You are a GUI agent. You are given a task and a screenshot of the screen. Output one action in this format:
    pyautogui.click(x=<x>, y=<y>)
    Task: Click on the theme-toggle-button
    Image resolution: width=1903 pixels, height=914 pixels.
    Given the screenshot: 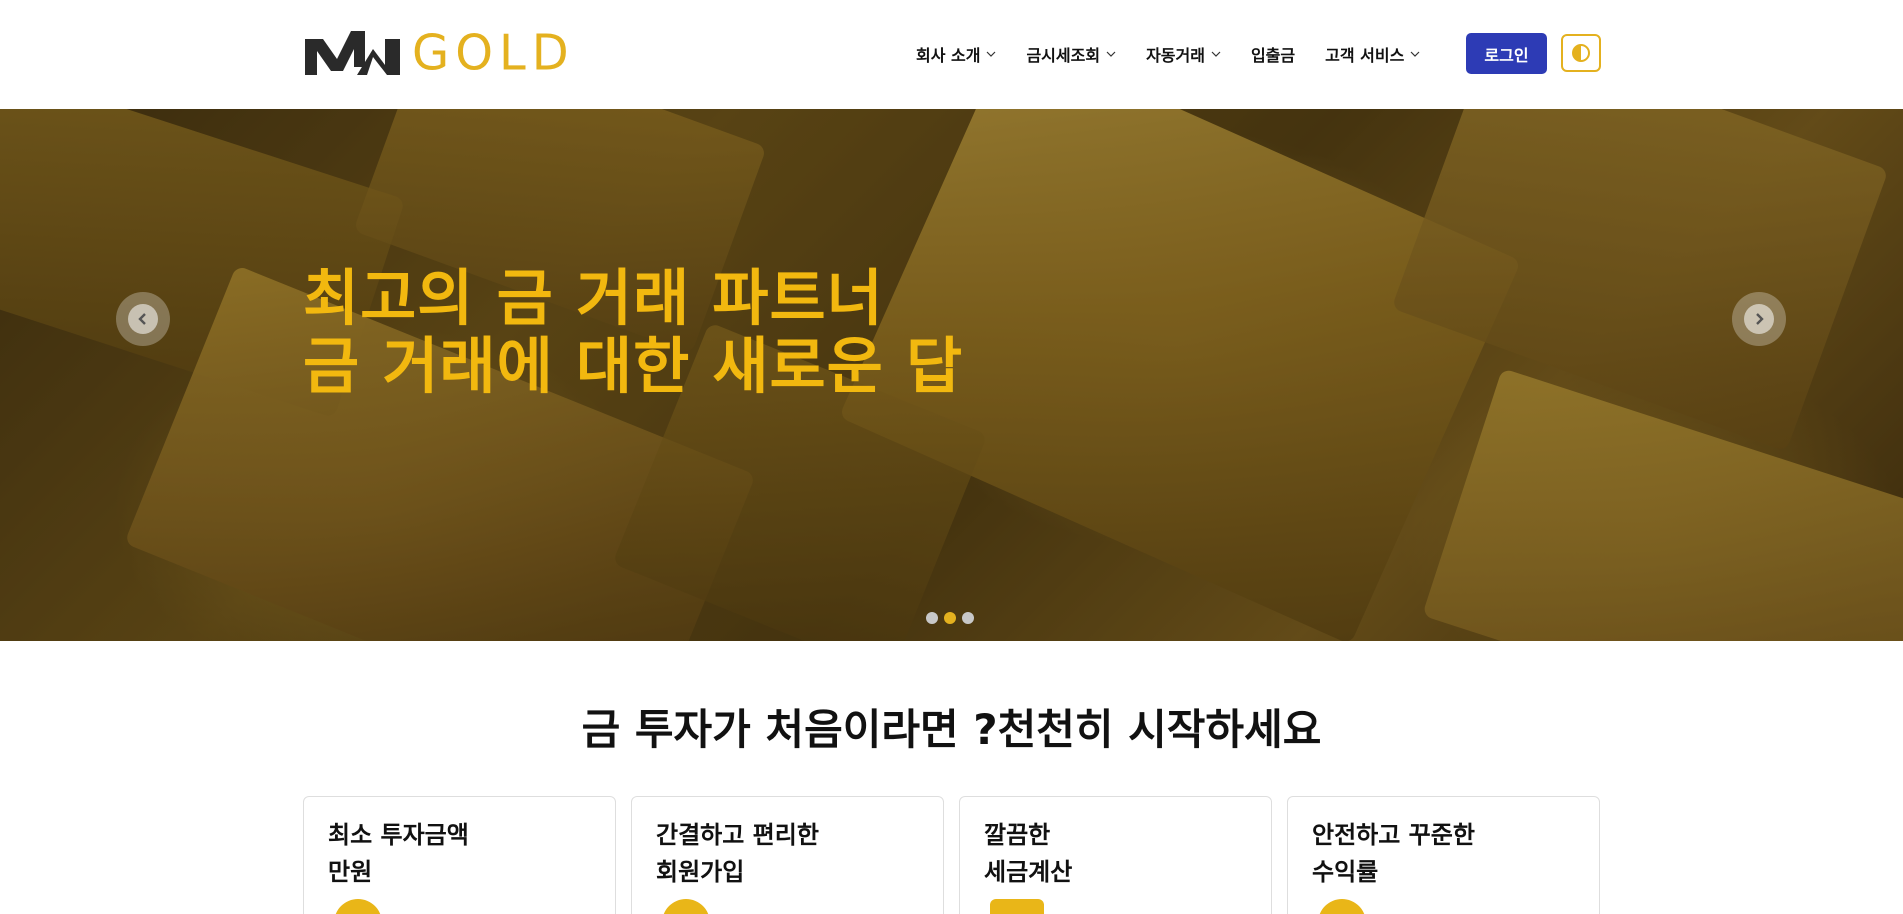 What is the action you would take?
    pyautogui.click(x=1581, y=53)
    